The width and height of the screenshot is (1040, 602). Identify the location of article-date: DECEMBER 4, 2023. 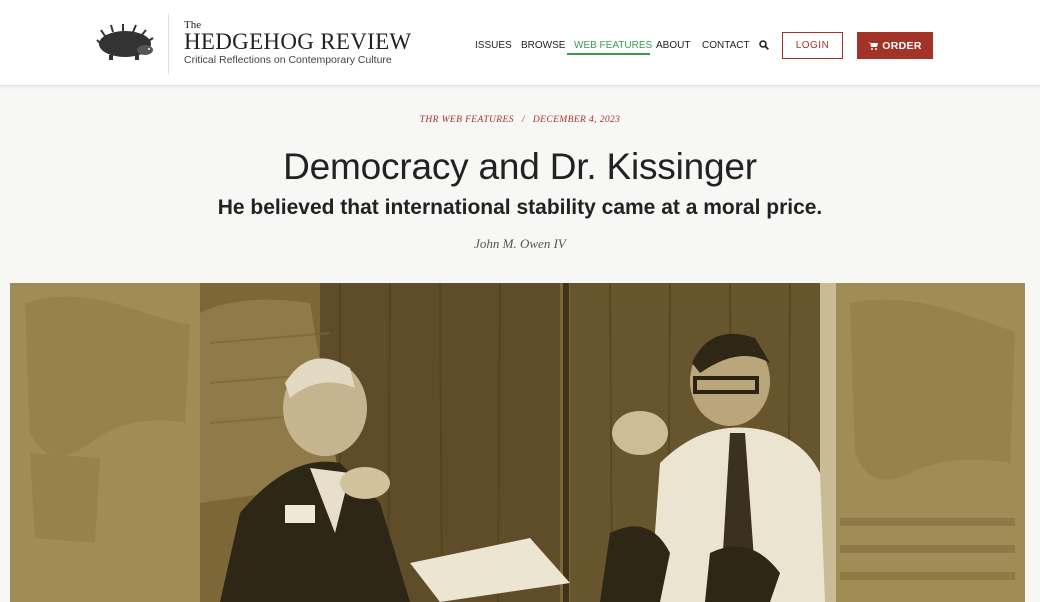
(576, 120).